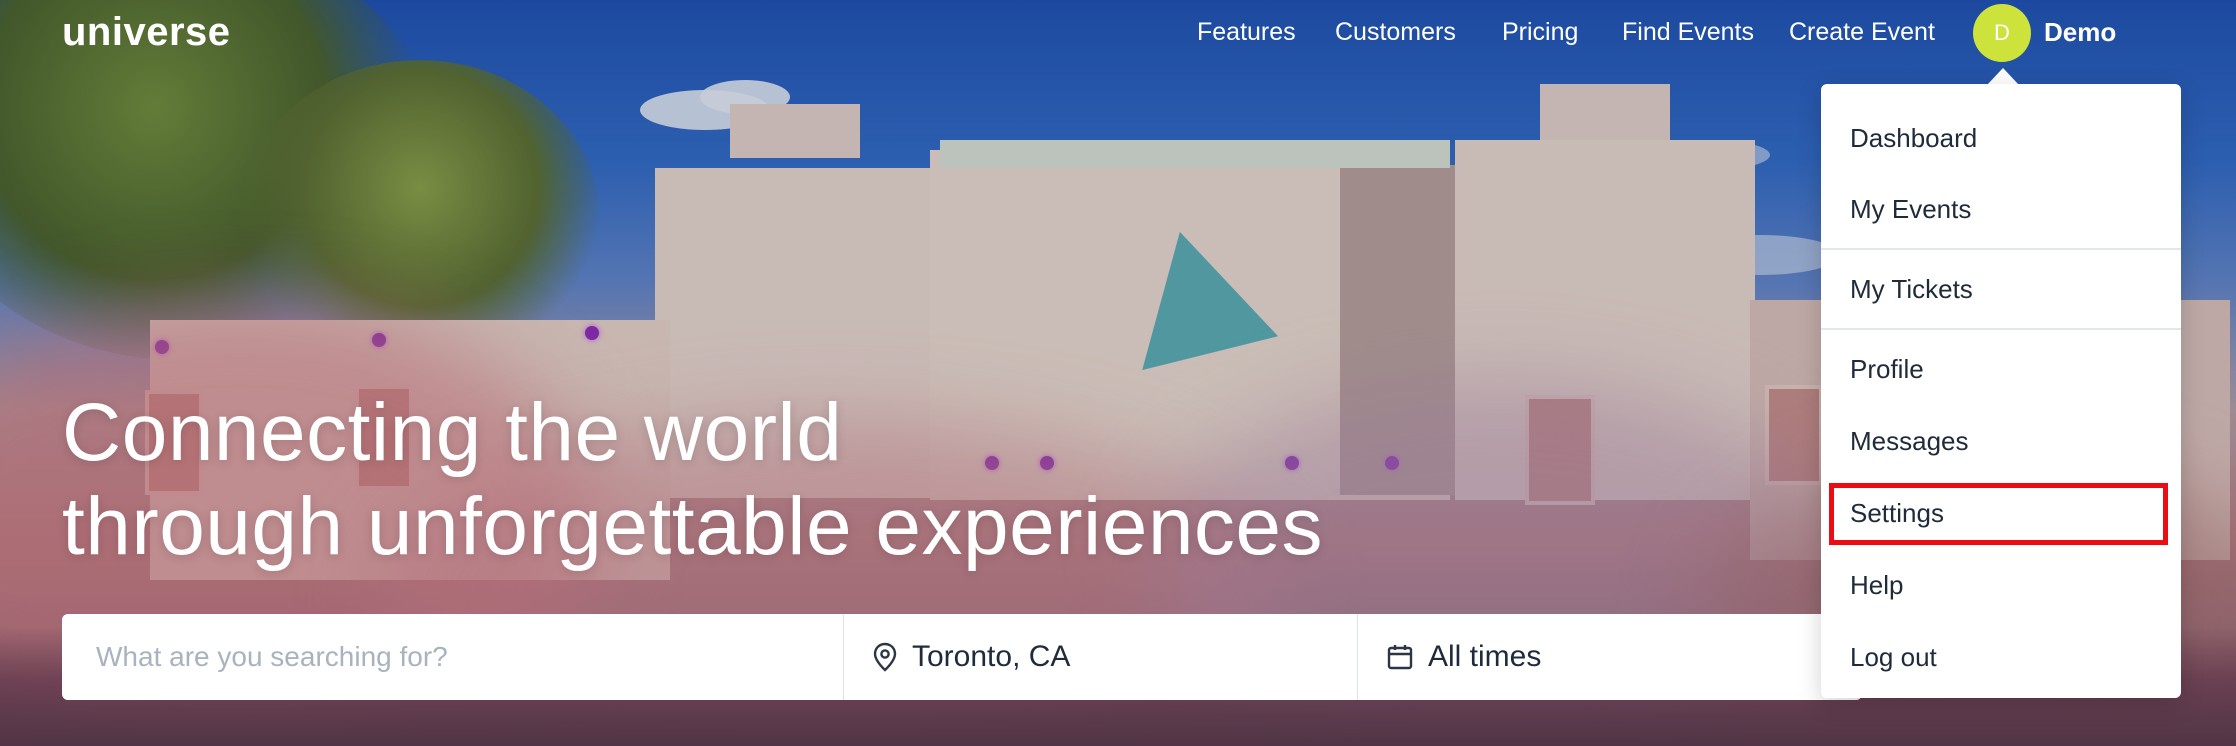 The image size is (2236, 746). What do you see at coordinates (2001, 513) in the screenshot?
I see `menu-item-settings: Settings` at bounding box center [2001, 513].